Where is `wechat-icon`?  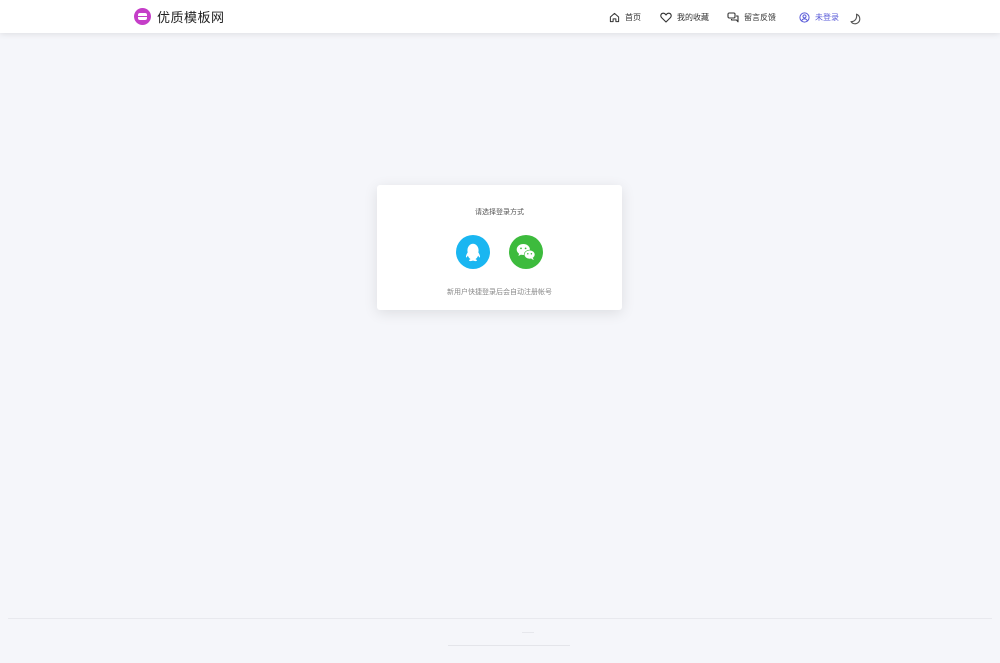 wechat-icon is located at coordinates (526, 252).